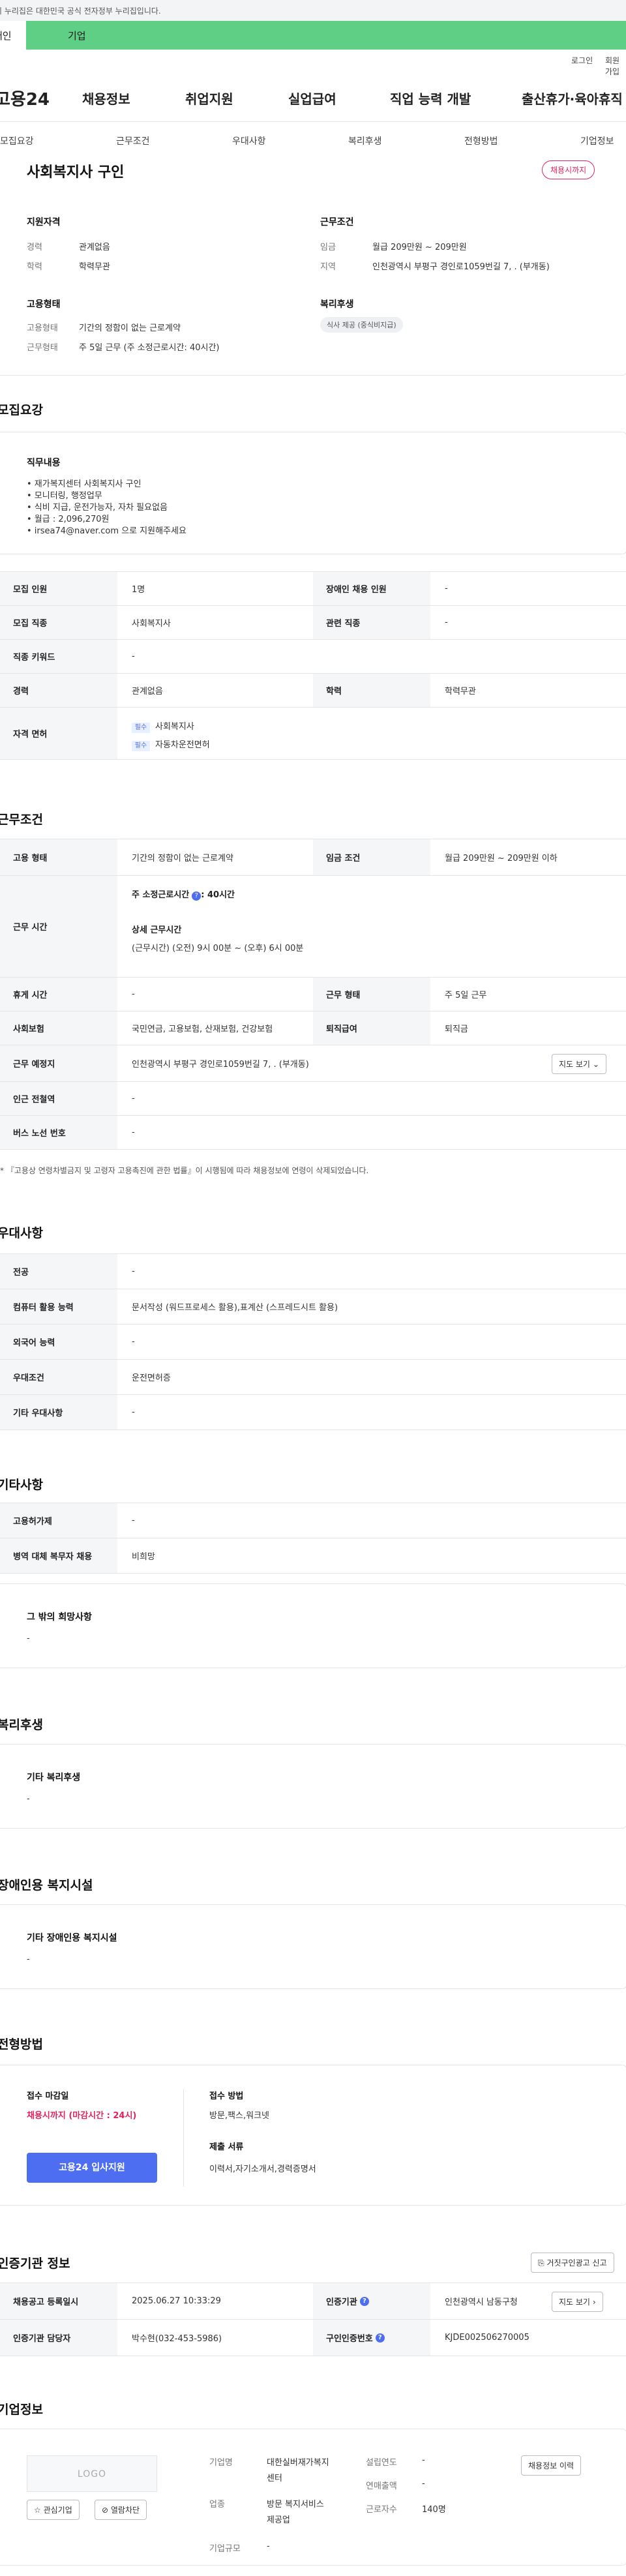 This screenshot has width=626, height=2576. I want to click on duty-line: • 식비 지급, 운전가능자, 자차 필요없음, so click(97, 508).